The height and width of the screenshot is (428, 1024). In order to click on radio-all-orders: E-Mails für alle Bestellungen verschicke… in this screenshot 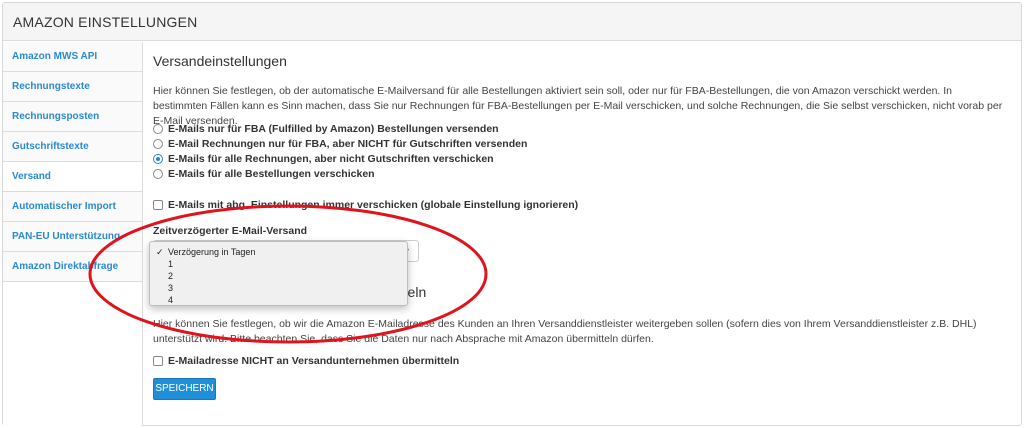, I will do `click(264, 173)`.